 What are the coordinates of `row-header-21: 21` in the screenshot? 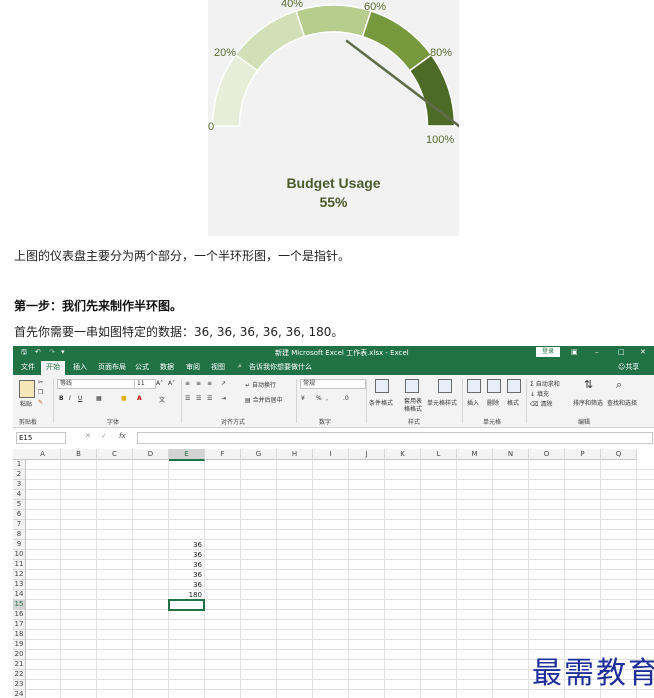 It's located at (19, 665).